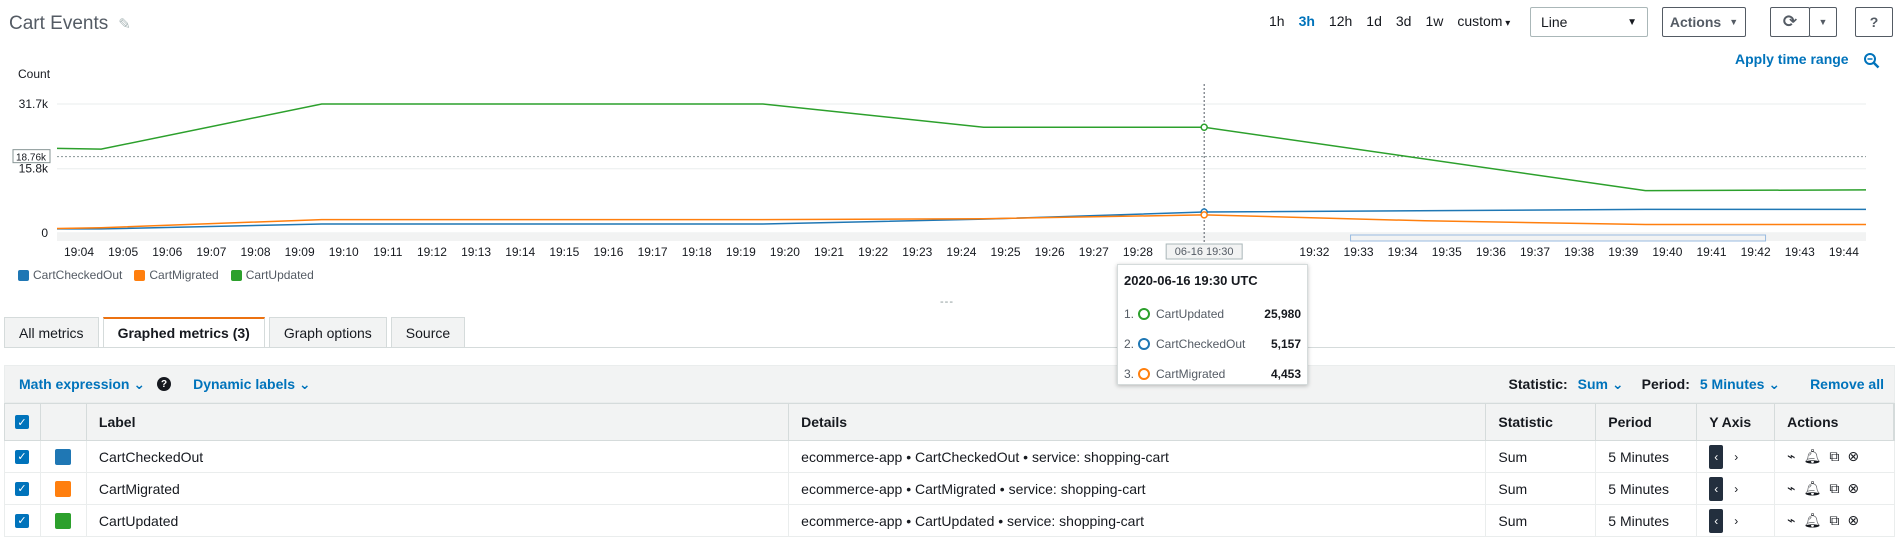 The width and height of the screenshot is (1899, 541). What do you see at coordinates (252, 384) in the screenshot?
I see `dynamic-labels-dropdown: Dynamic labels` at bounding box center [252, 384].